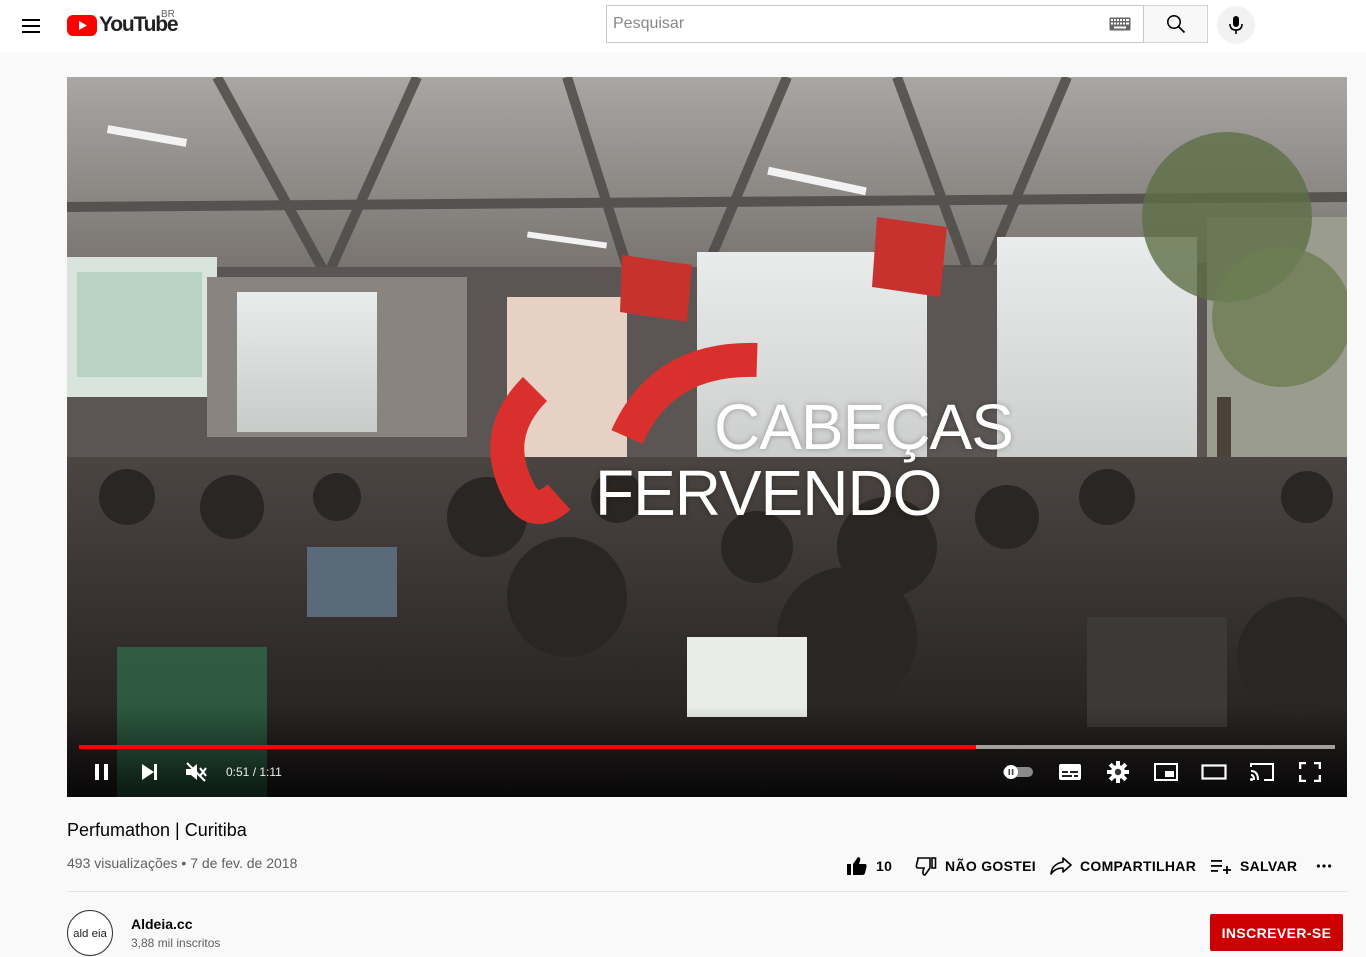  What do you see at coordinates (864, 427) in the screenshot?
I see `overlay-line-1: CABEÇAS` at bounding box center [864, 427].